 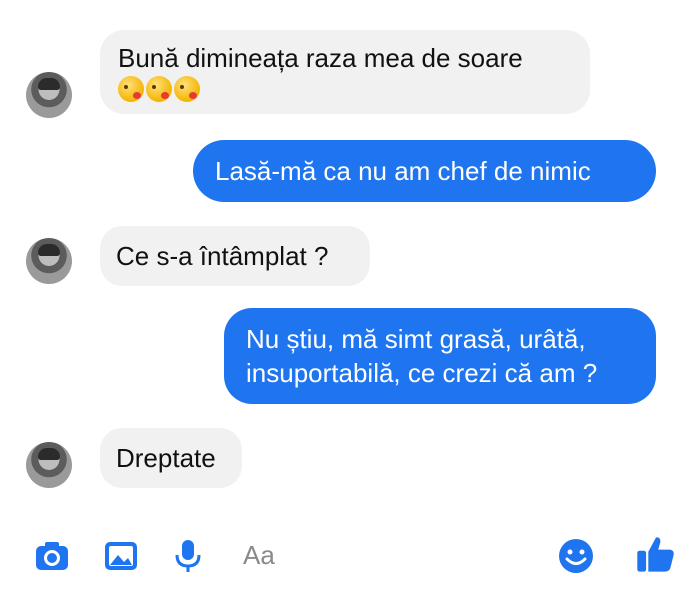 I want to click on message-text: Lasă-mă ca nu am chef de nimic, so click(x=403, y=171).